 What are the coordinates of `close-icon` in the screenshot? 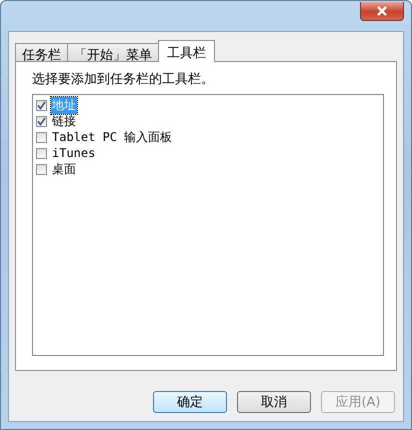 It's located at (382, 11).